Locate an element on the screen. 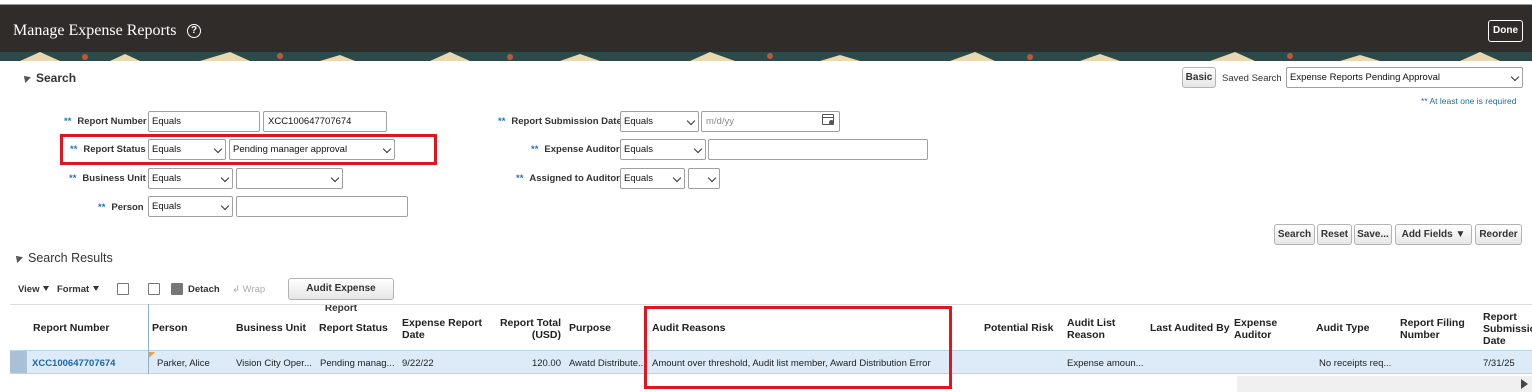  col-expense-report-date-line2: Date is located at coordinates (413, 335).